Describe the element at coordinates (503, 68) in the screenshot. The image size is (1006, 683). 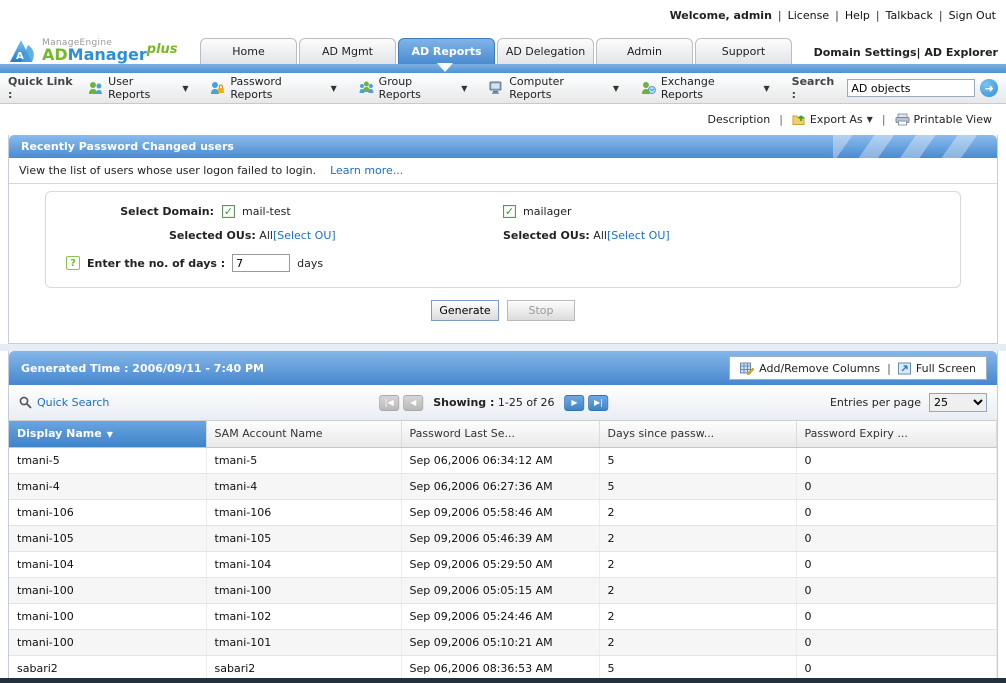
I see `blue-strip` at that location.